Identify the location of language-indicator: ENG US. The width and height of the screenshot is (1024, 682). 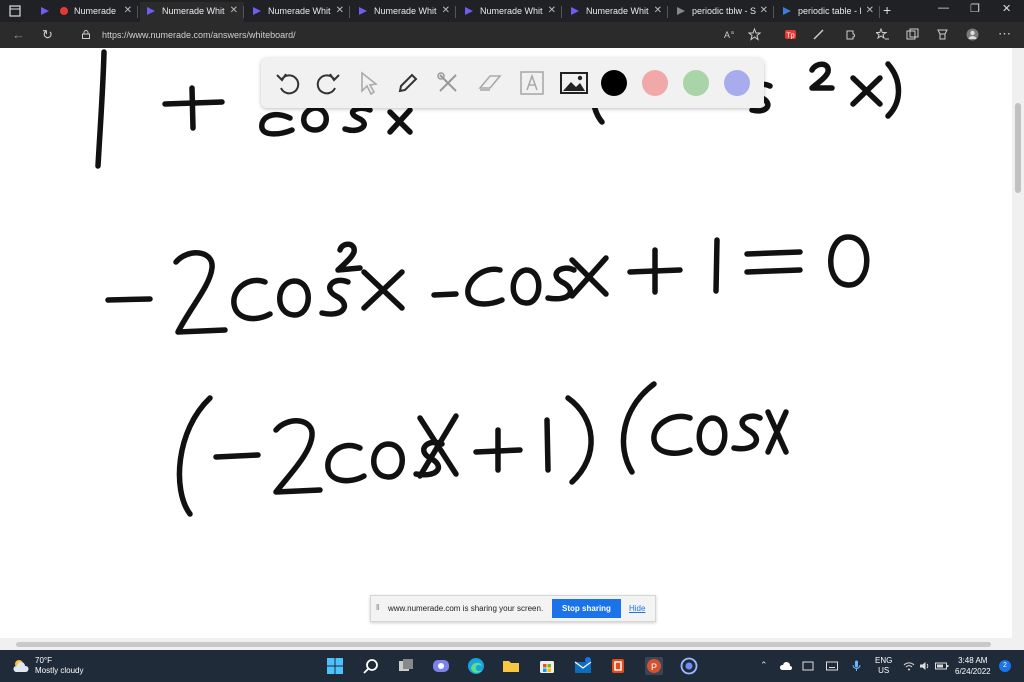
(883, 666).